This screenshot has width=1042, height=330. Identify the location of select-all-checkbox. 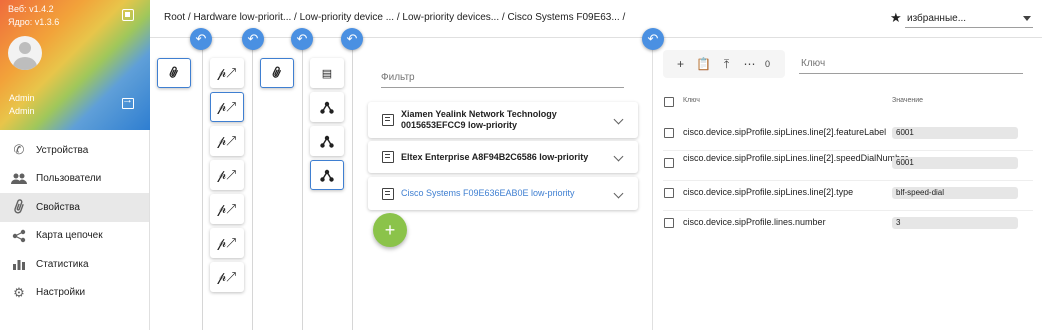
(669, 102).